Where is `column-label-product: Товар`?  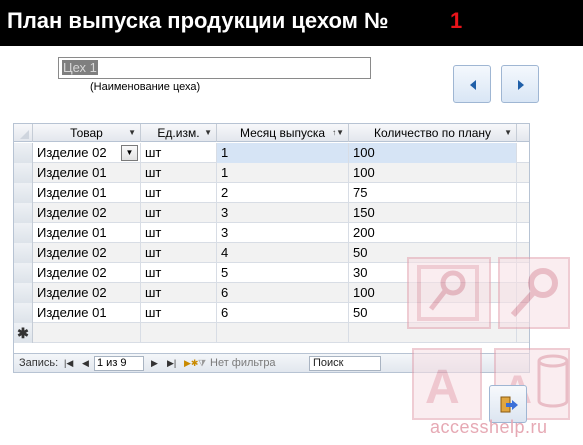
column-label-product: Товар is located at coordinates (86, 133).